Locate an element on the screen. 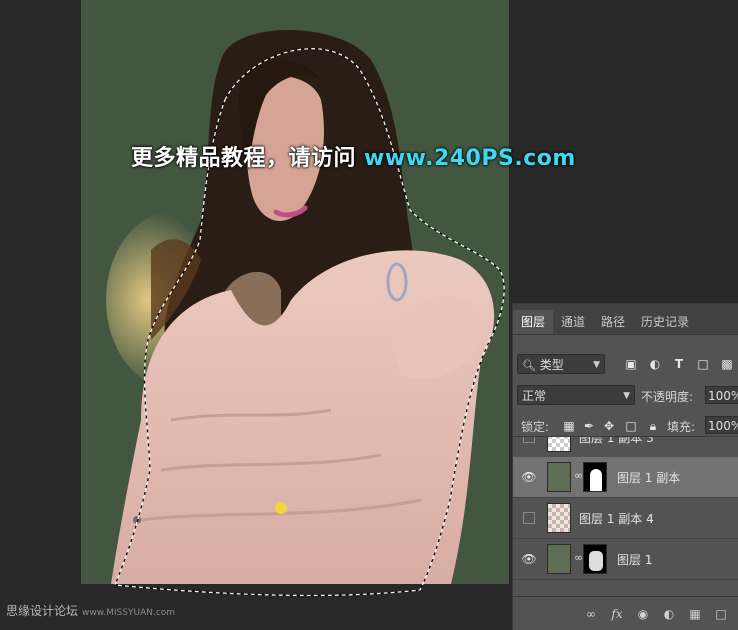 This screenshot has height=630, width=738. watermark-text: 更多精品教程，请访问 www.240PS.com is located at coordinates (353, 156).